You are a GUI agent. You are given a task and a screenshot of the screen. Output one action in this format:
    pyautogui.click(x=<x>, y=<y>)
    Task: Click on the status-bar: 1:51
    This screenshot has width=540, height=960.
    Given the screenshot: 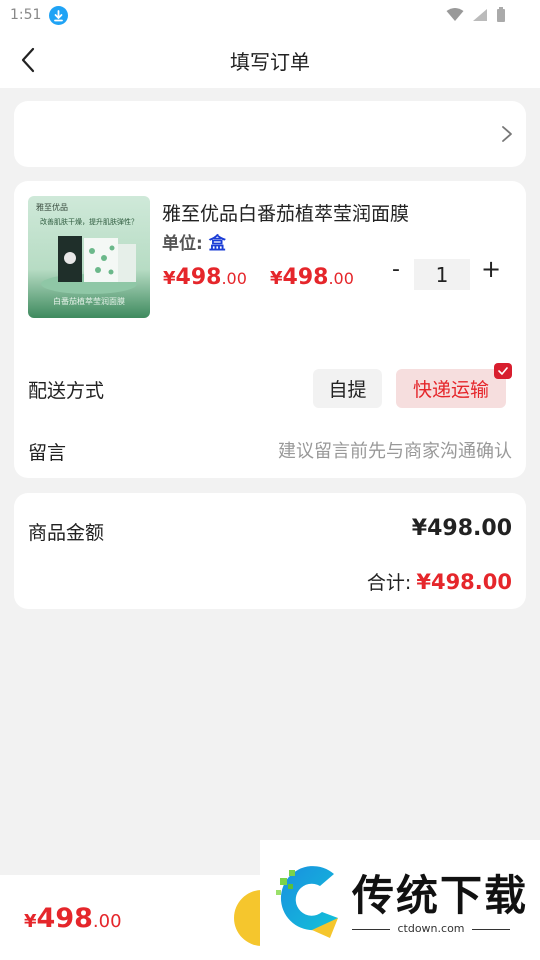 What is the action you would take?
    pyautogui.click(x=270, y=16)
    